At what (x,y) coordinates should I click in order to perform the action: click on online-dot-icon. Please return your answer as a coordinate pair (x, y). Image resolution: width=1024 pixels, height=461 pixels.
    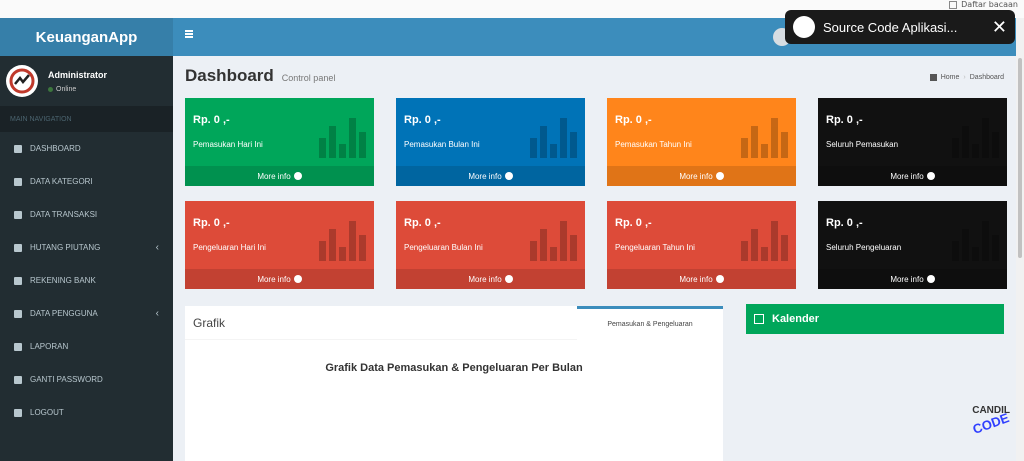
    Looking at the image, I should click on (50, 89).